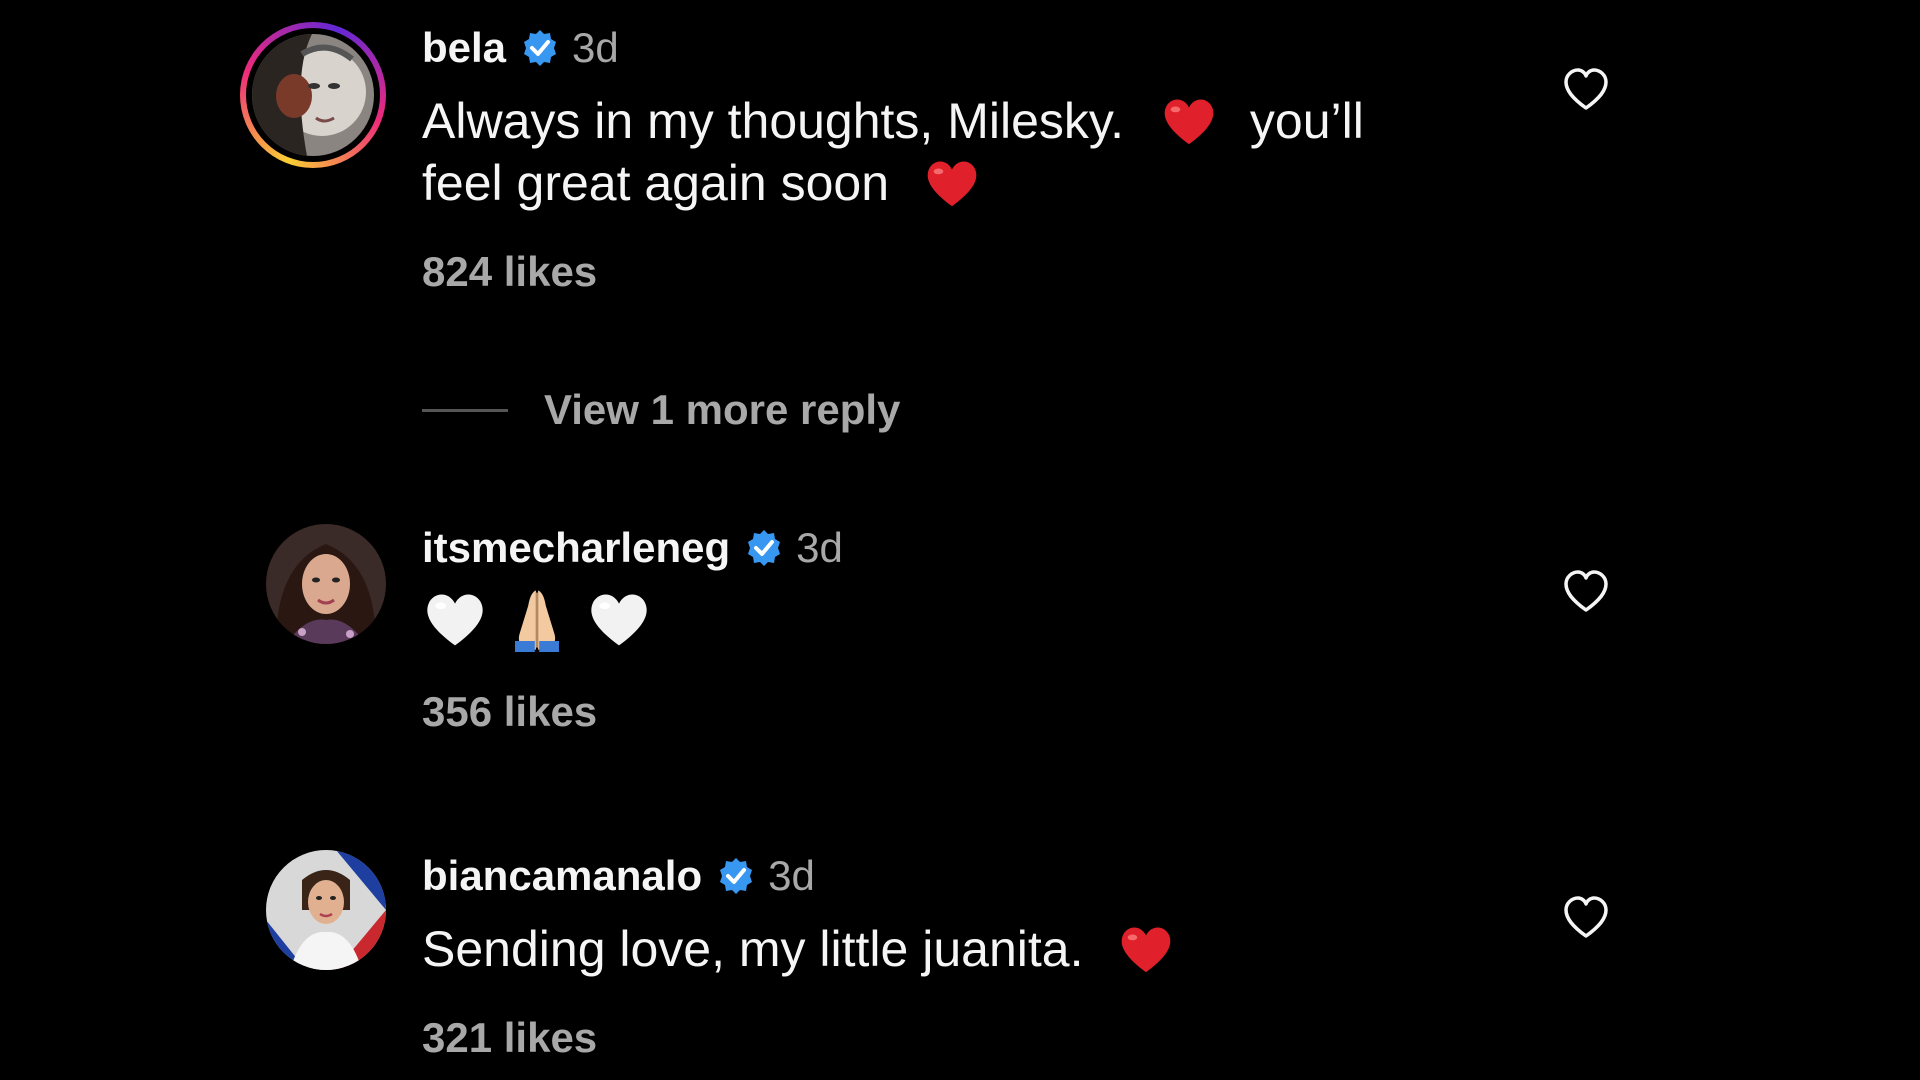 This screenshot has width=1920, height=1080. What do you see at coordinates (509, 272) in the screenshot?
I see `likes-count: 824 likes` at bounding box center [509, 272].